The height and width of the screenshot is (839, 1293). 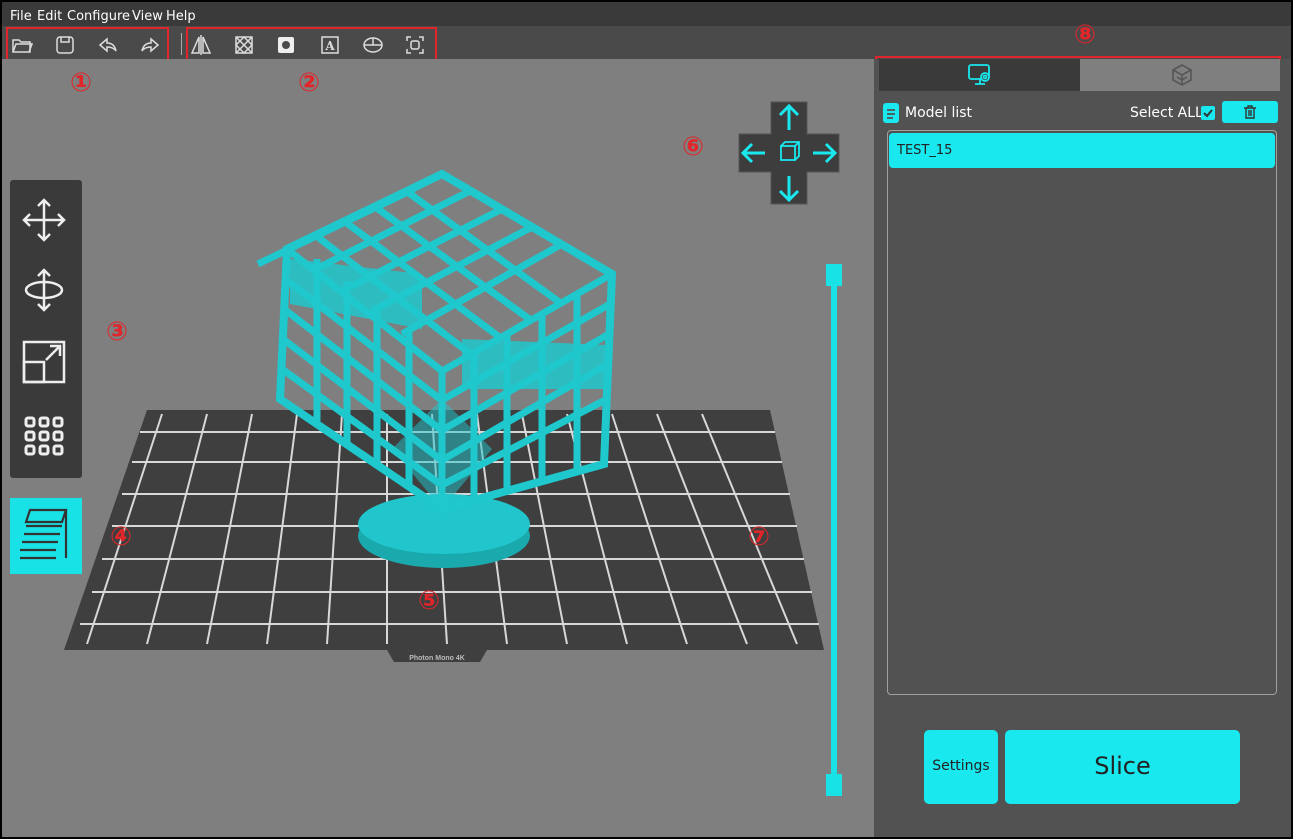 I want to click on view-down-button, so click(x=790, y=191).